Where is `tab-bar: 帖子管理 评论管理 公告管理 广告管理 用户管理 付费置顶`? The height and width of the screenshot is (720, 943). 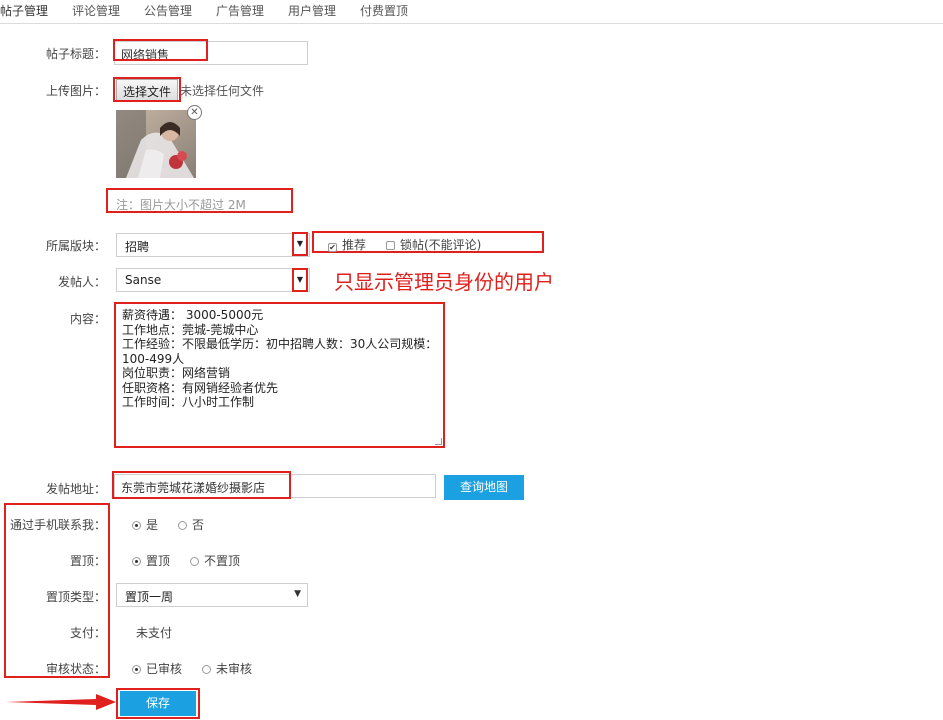
tab-bar: 帖子管理 评论管理 公告管理 广告管理 用户管理 付费置顶 is located at coordinates (471, 12).